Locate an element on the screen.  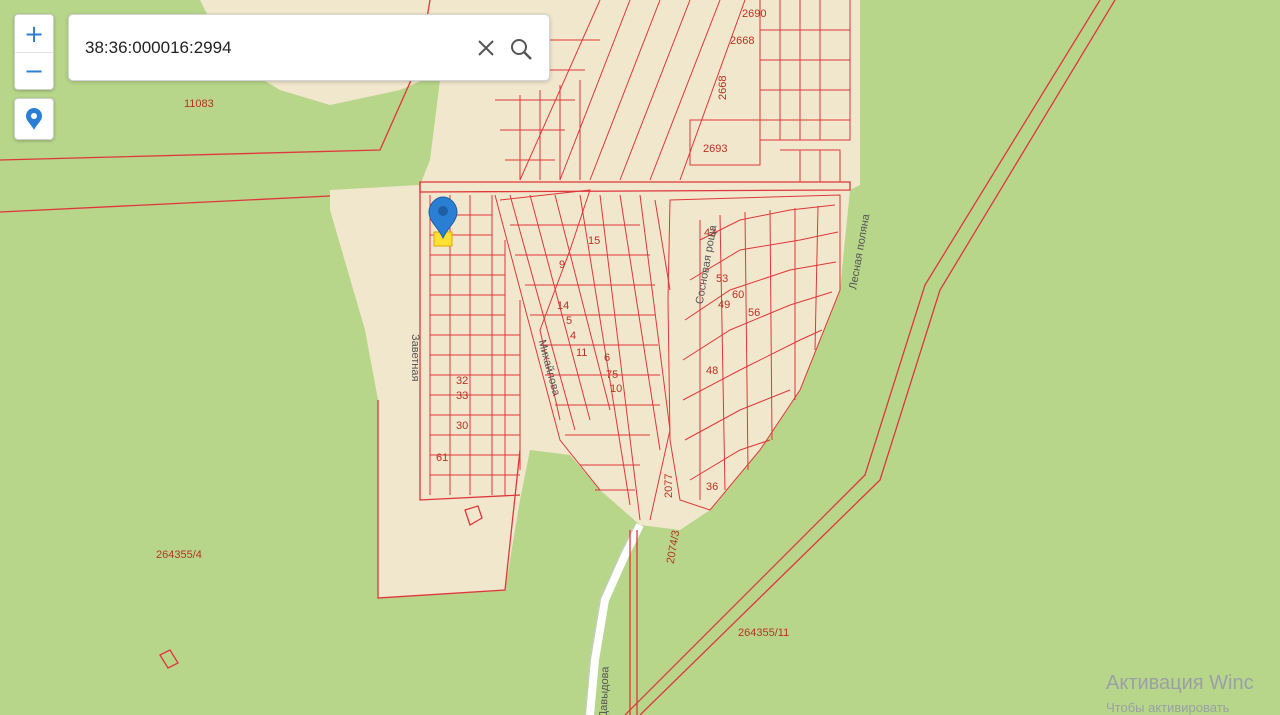
search-icon is located at coordinates (521, 49).